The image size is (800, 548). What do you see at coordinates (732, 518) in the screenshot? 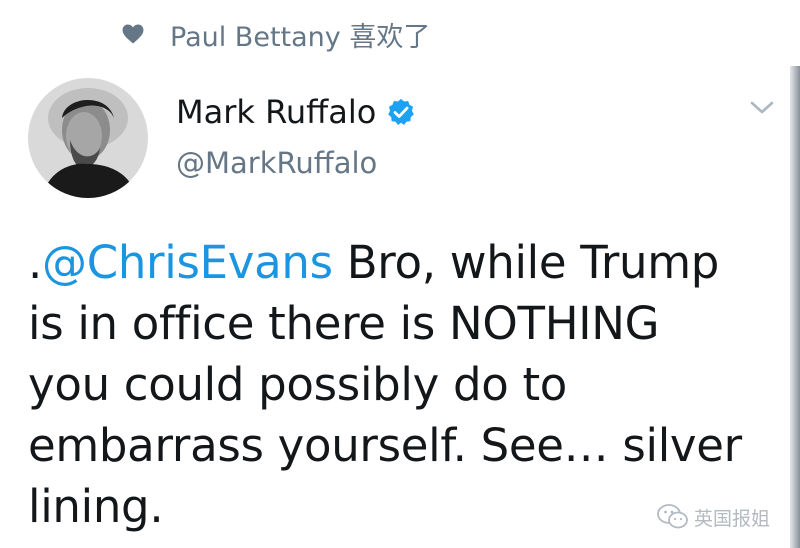
I see `watermark-text: 英国报姐` at bounding box center [732, 518].